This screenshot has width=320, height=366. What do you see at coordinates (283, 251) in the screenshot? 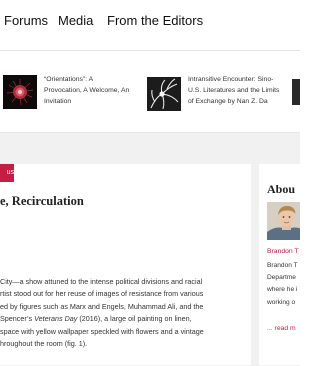
I see `author-name-link: Brandon T` at bounding box center [283, 251].